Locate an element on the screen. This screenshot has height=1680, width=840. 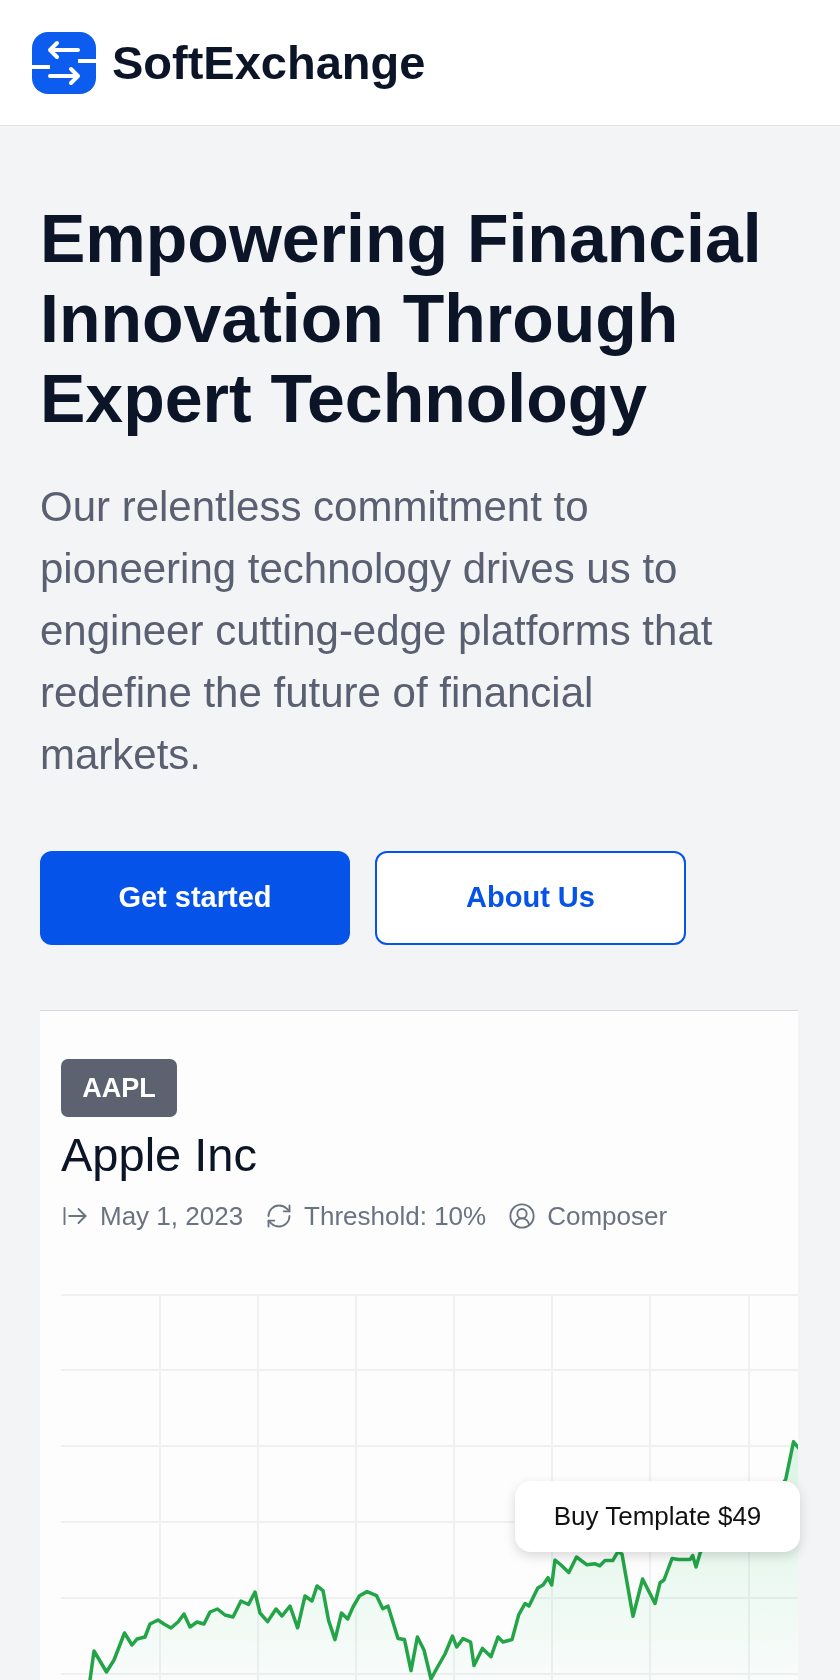
author-name: Composer is located at coordinates (607, 1216).